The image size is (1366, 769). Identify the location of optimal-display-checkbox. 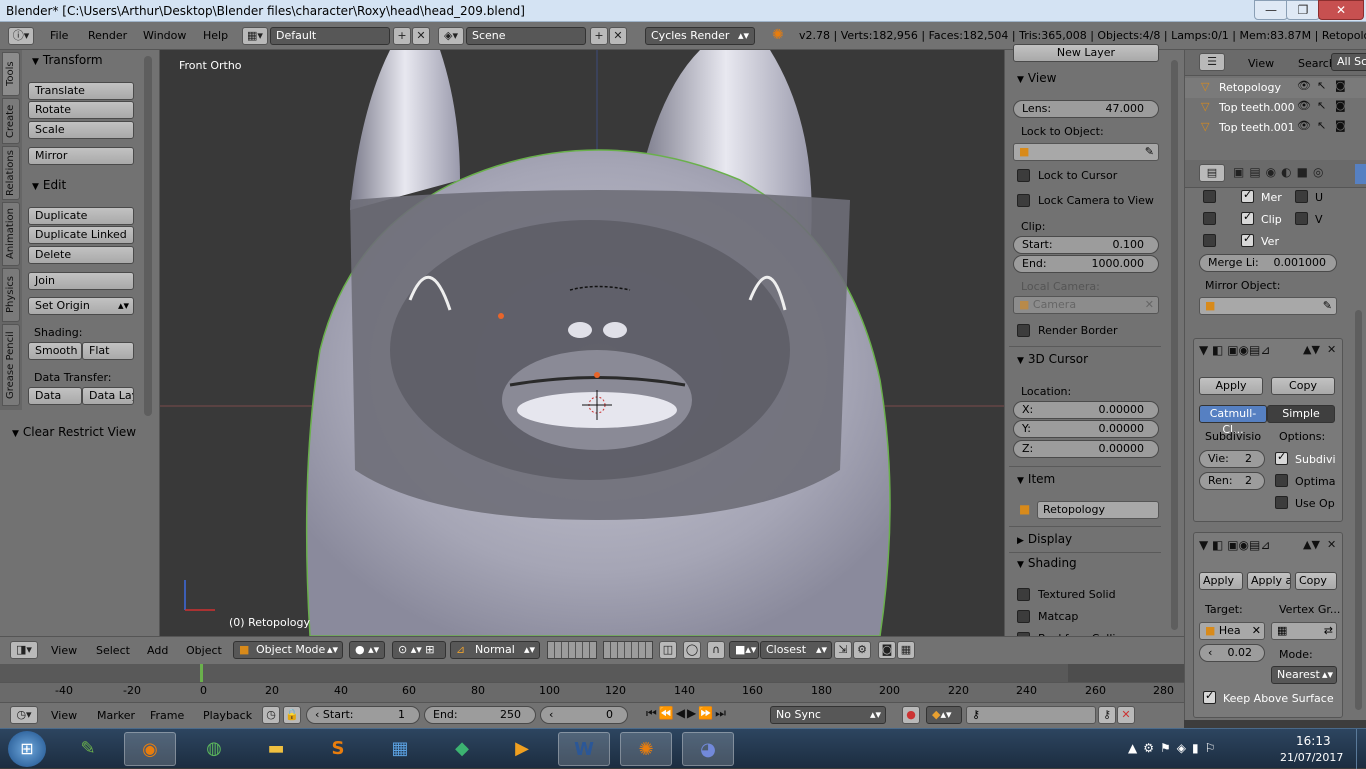
(1281, 480).